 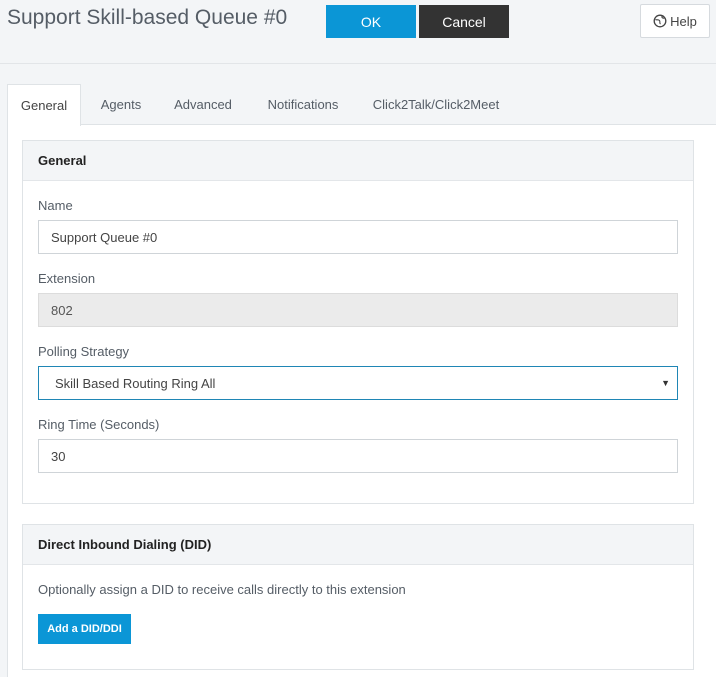 What do you see at coordinates (358, 456) in the screenshot?
I see `ring-time-input: 30` at bounding box center [358, 456].